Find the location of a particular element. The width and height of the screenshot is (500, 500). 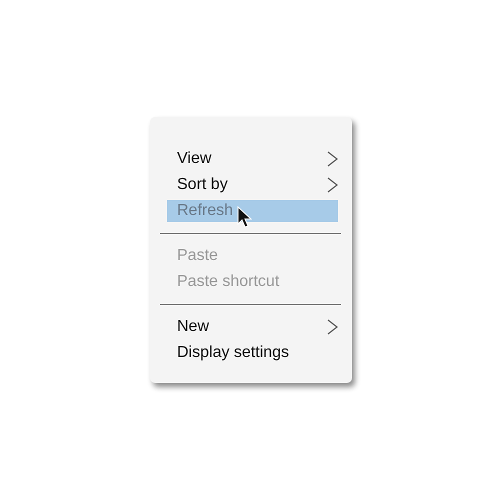

menu-item: View is located at coordinates (252, 159).